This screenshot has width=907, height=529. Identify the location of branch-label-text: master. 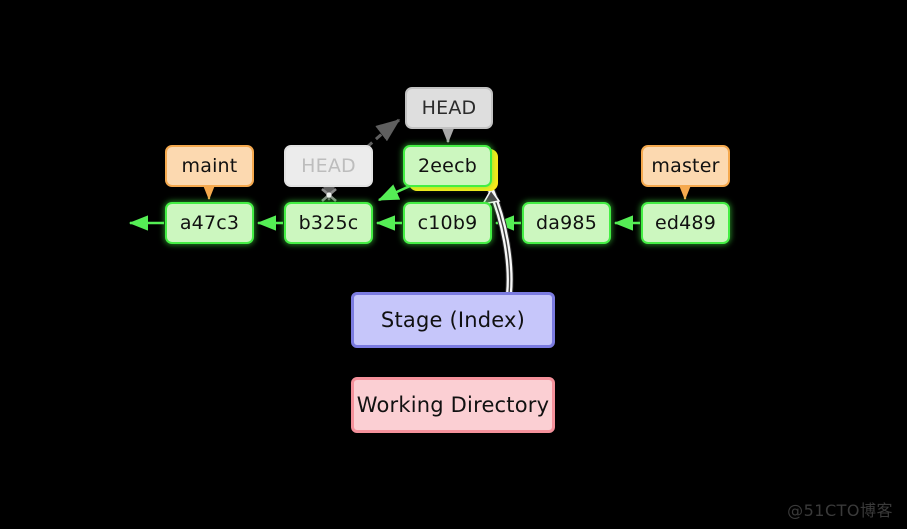
(685, 165).